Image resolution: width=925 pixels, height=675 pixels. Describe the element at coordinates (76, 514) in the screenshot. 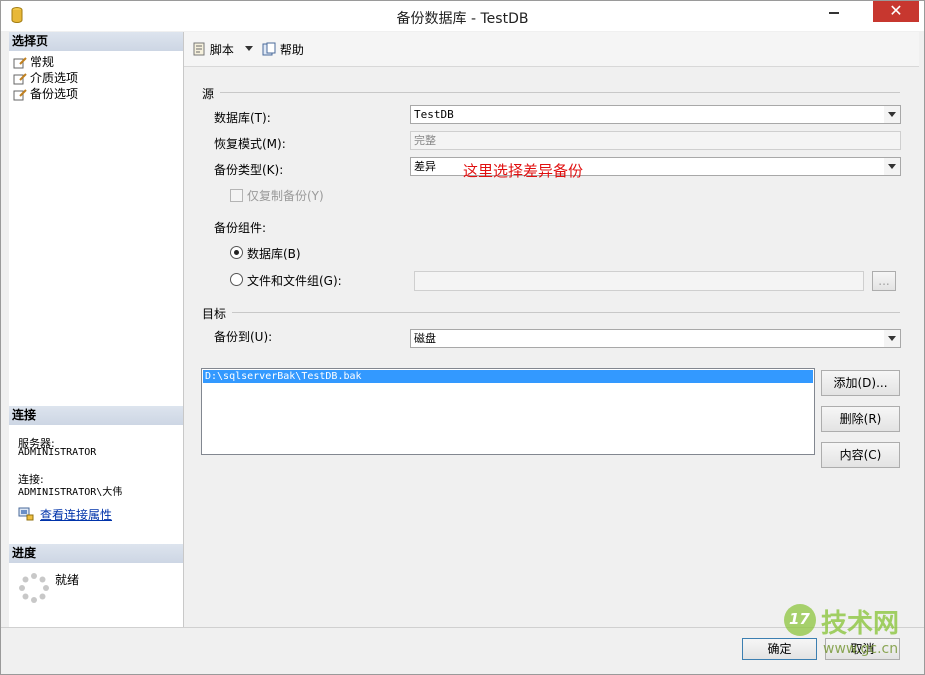

I see `view-connection-properties-link: 查看连接属性` at that location.